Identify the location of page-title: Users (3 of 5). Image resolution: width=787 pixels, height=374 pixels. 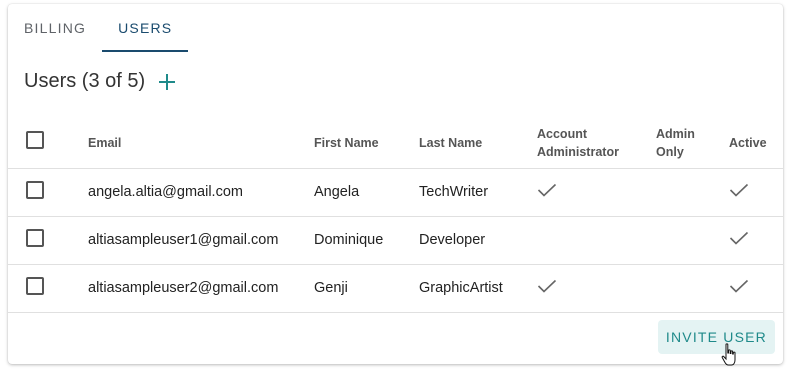
(85, 81).